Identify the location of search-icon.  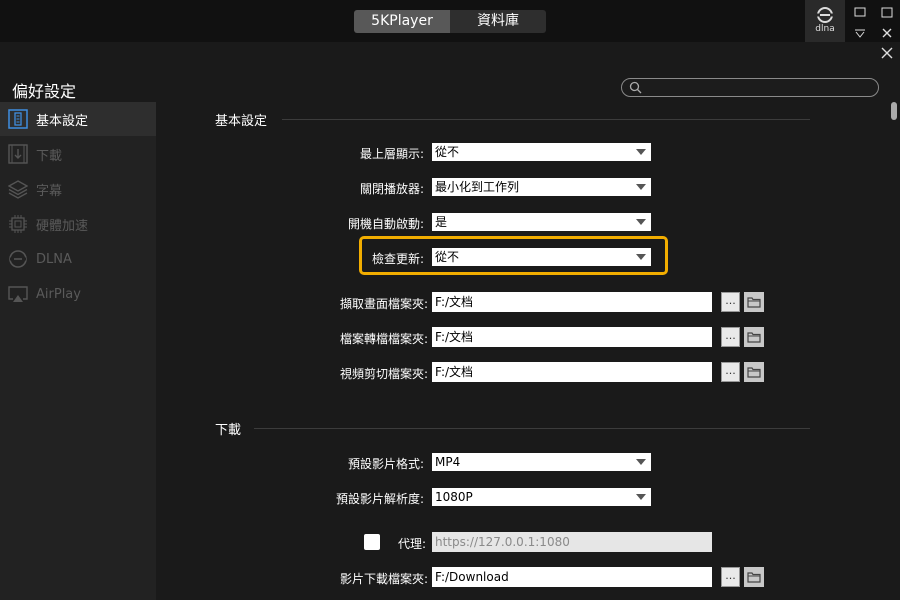
(635, 87).